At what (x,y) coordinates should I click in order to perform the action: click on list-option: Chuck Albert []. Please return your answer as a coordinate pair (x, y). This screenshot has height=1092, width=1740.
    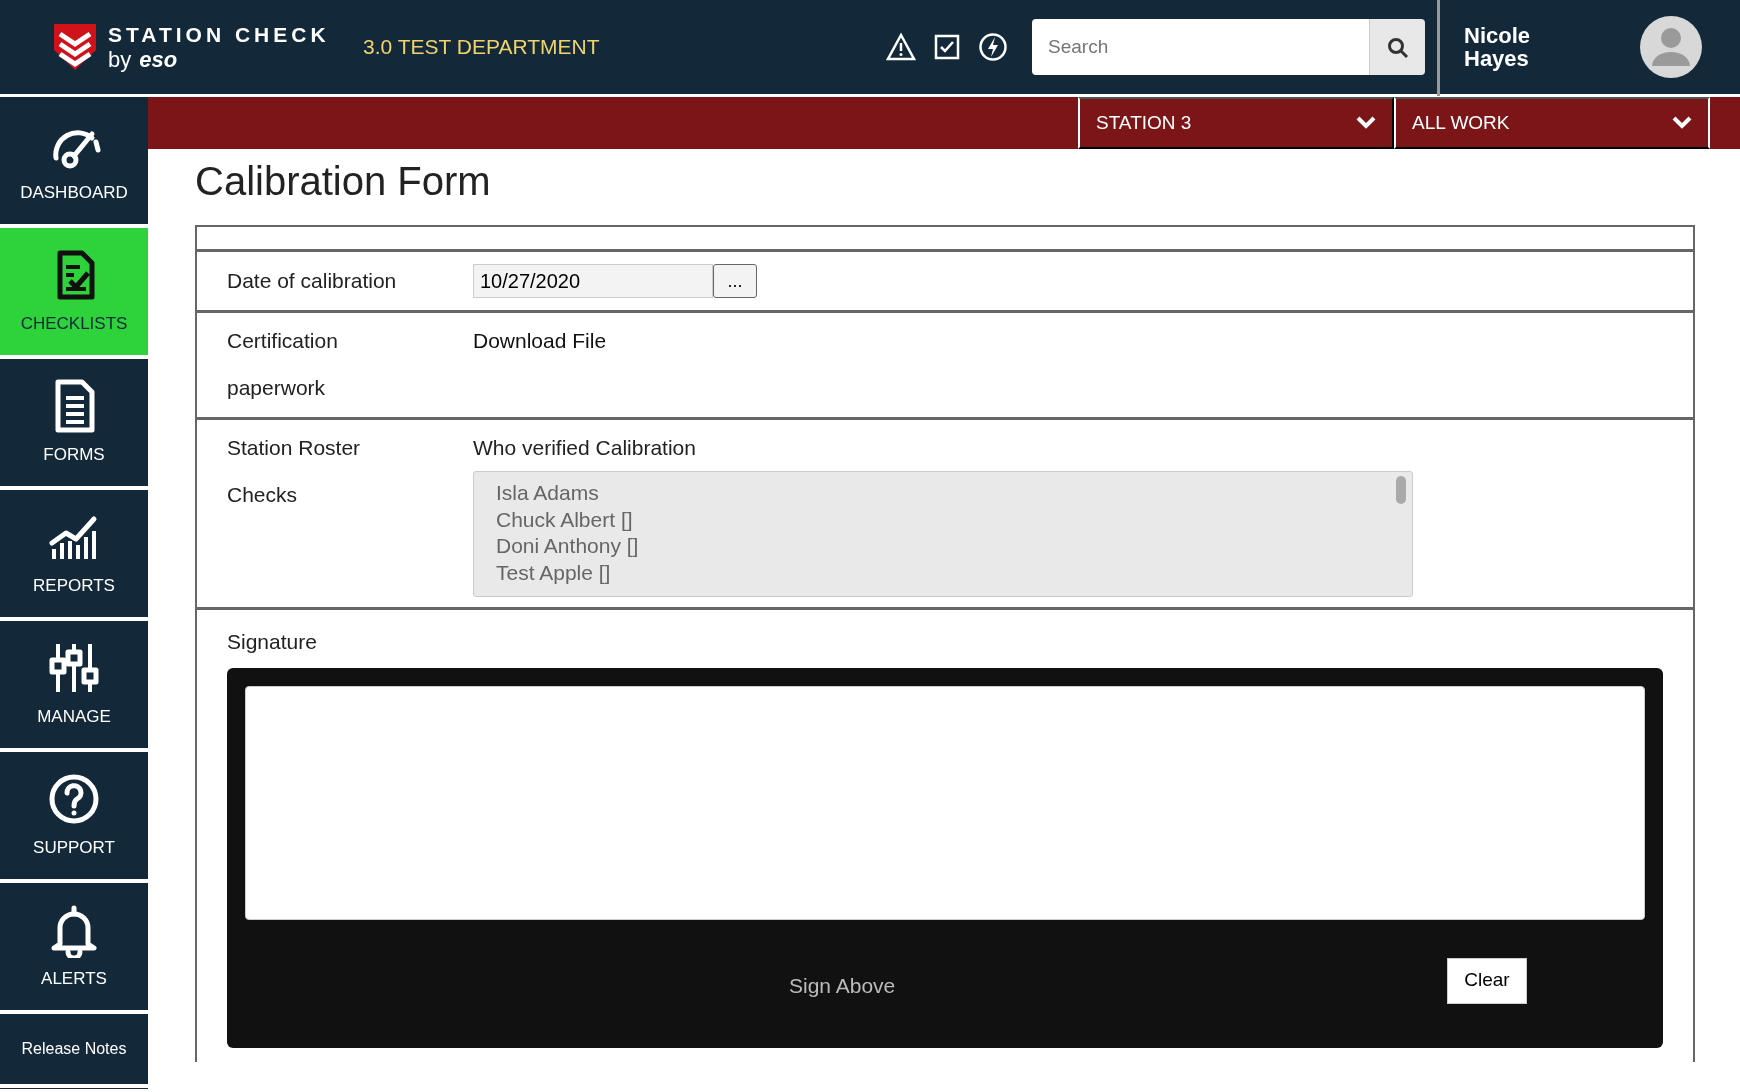
    Looking at the image, I should click on (564, 519).